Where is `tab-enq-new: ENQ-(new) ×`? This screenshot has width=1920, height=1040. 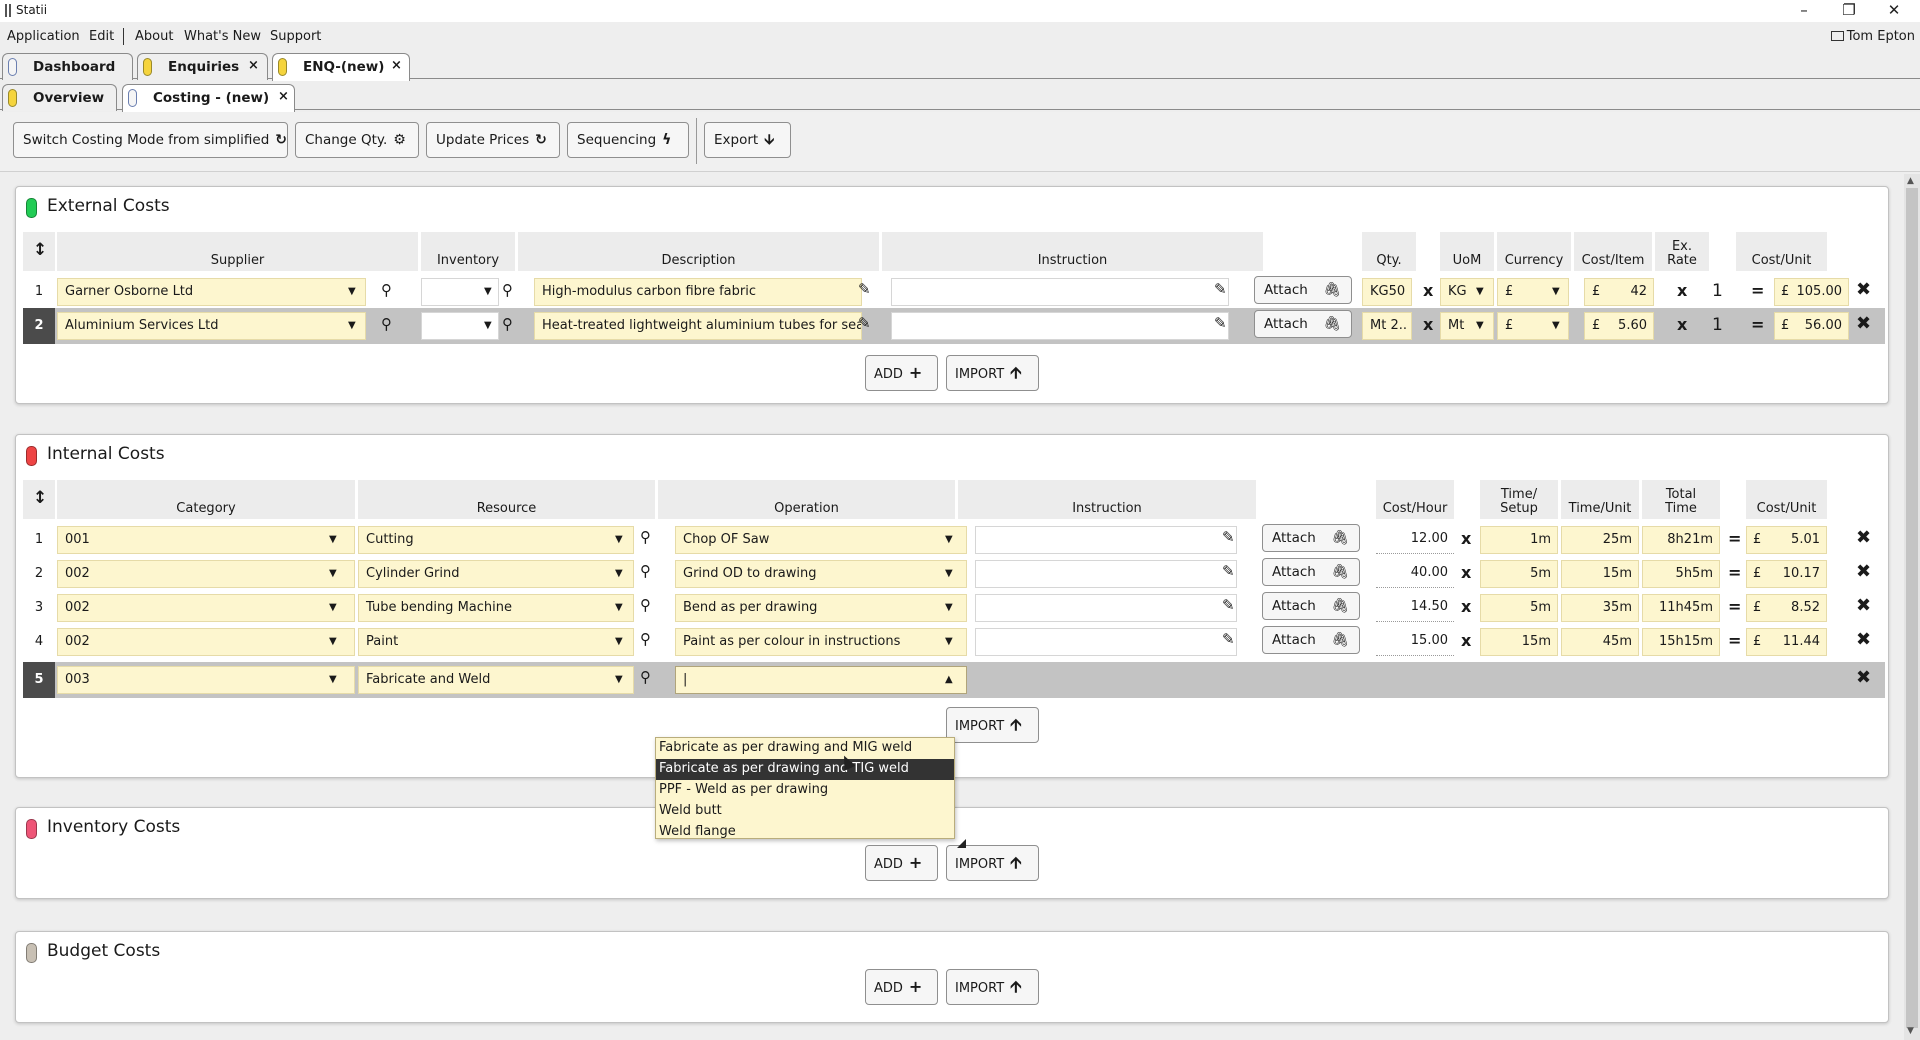 tab-enq-new: ENQ-(new) × is located at coordinates (341, 67).